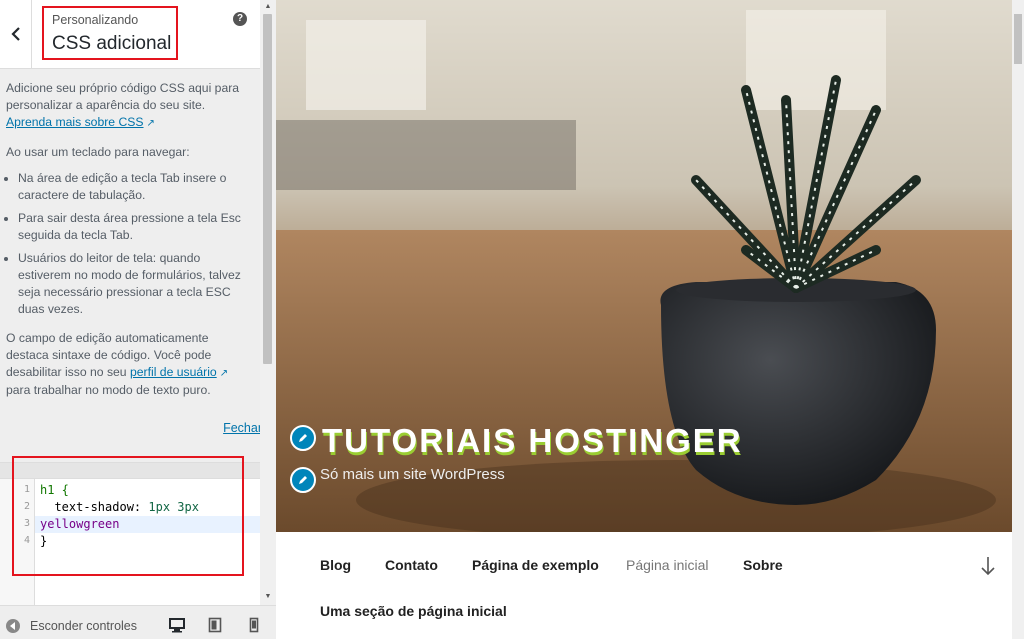 This screenshot has height=639, width=1024. What do you see at coordinates (83, 626) in the screenshot?
I see `collapse-sidebar-button: Esconder controles` at bounding box center [83, 626].